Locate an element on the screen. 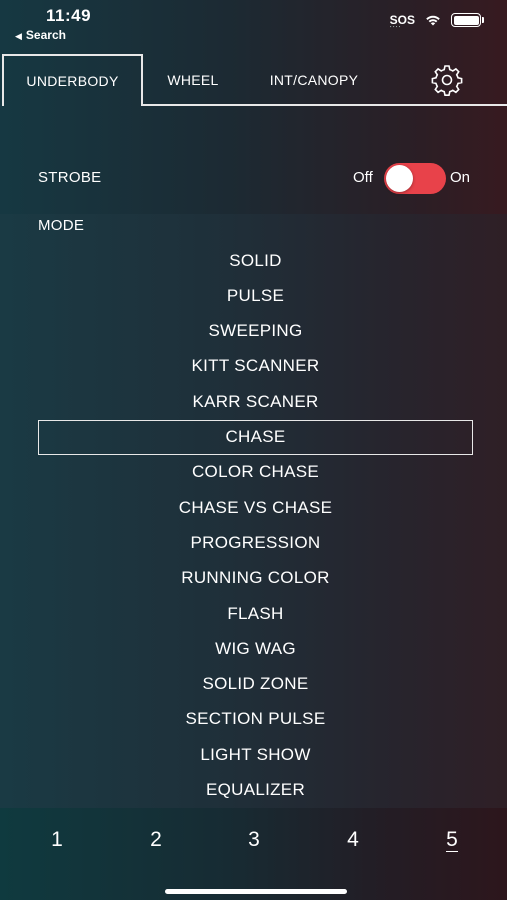  page-button-3: 3 is located at coordinates (254, 840).